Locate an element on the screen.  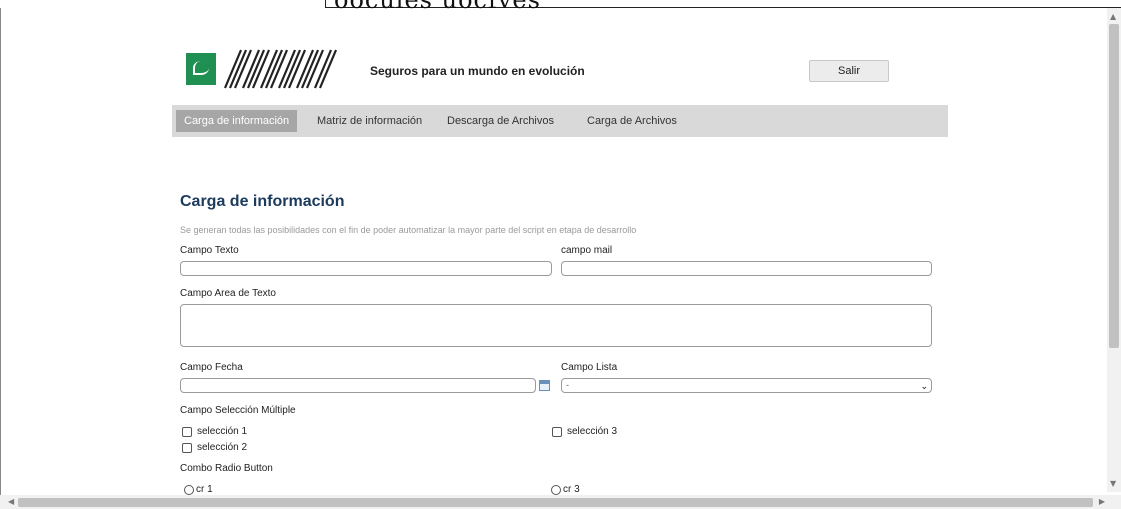
radio-cr-1: cr 1 is located at coordinates (198, 489).